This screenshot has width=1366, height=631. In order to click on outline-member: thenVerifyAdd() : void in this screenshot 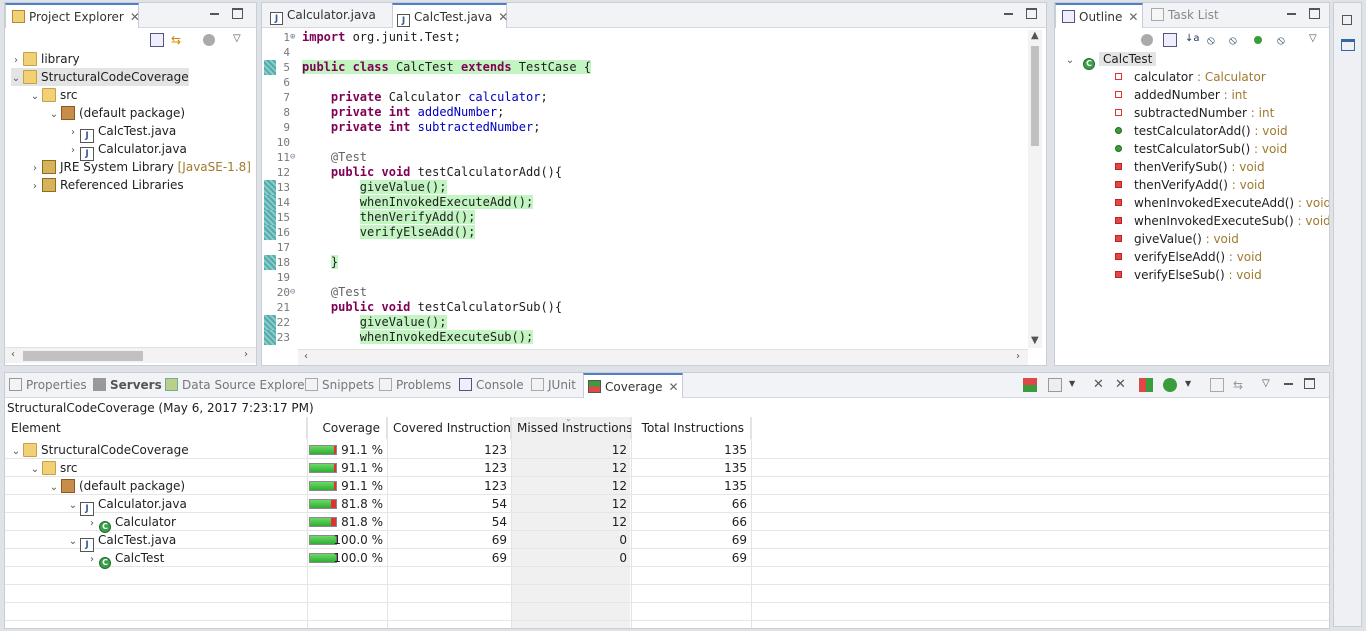, I will do `click(1190, 185)`.